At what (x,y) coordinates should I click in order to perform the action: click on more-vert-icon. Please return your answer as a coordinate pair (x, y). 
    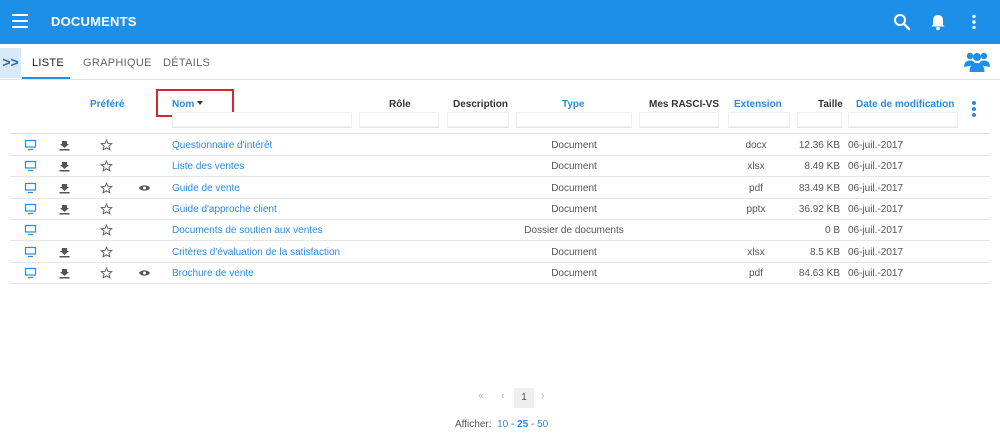
    Looking at the image, I should click on (974, 22).